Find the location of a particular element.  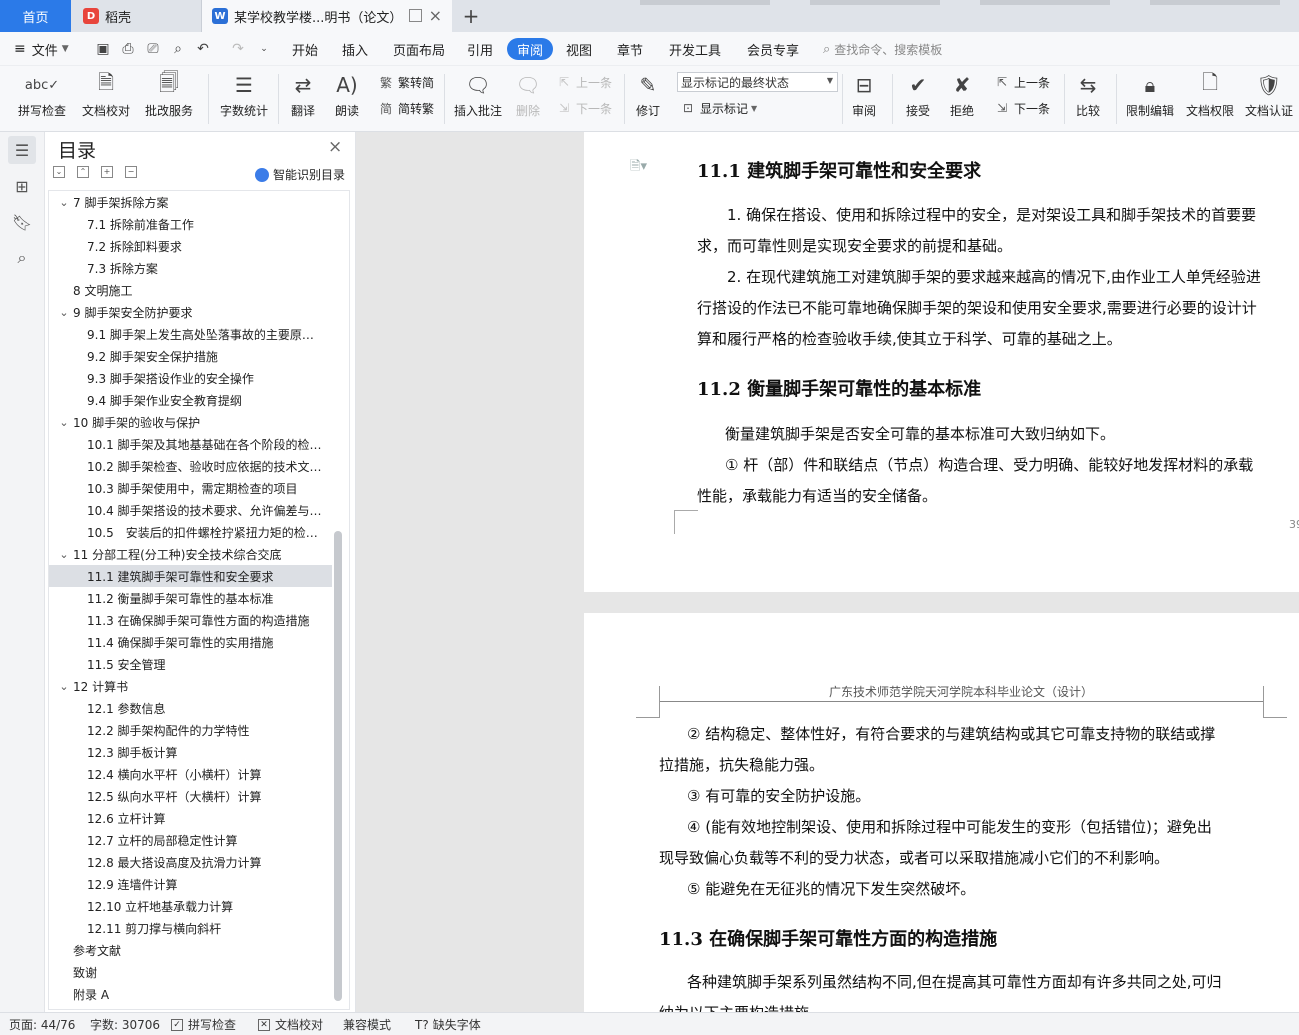

toc-item: 11.4 确保脚手架可靠性的实用措施 is located at coordinates (190, 642).